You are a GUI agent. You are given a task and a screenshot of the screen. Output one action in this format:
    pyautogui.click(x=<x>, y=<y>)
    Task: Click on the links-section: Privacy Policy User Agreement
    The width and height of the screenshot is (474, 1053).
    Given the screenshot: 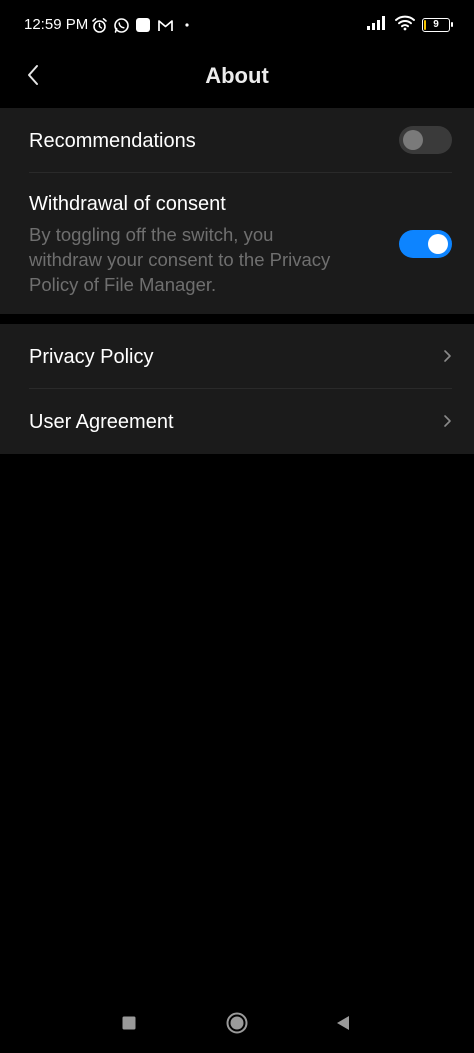 What is the action you would take?
    pyautogui.click(x=237, y=389)
    